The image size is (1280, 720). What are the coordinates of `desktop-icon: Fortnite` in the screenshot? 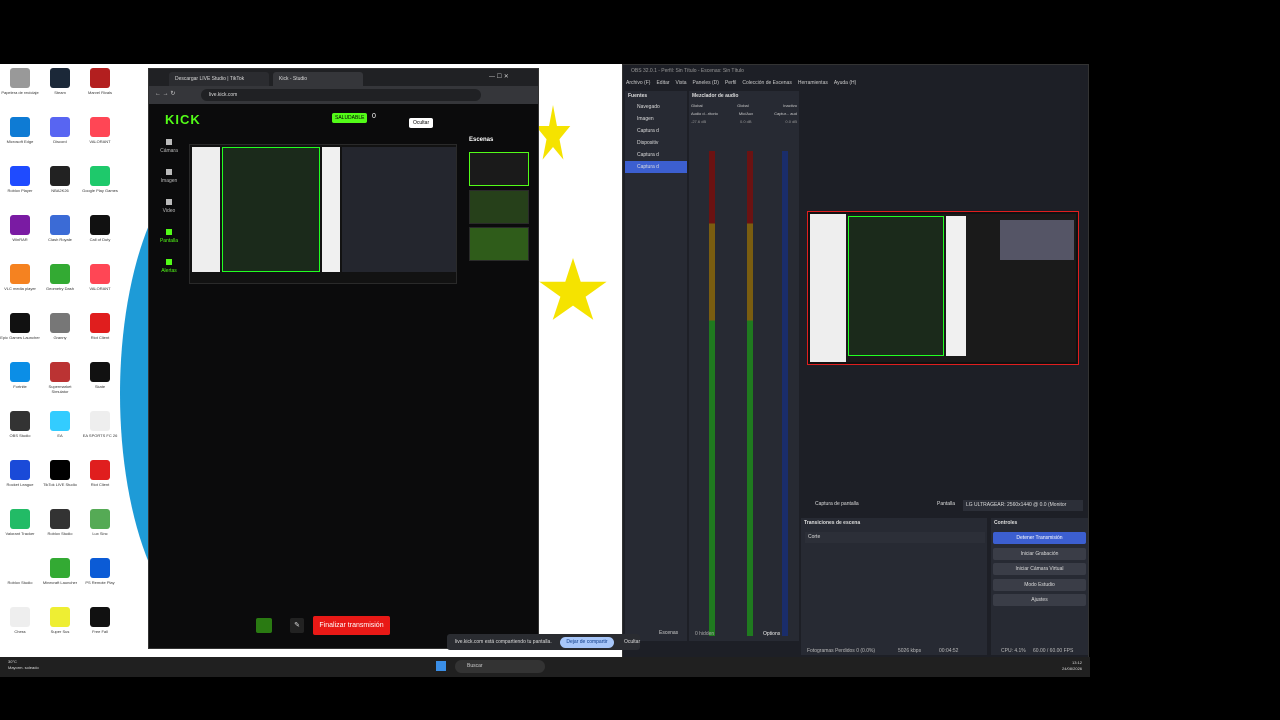 It's located at (20, 375).